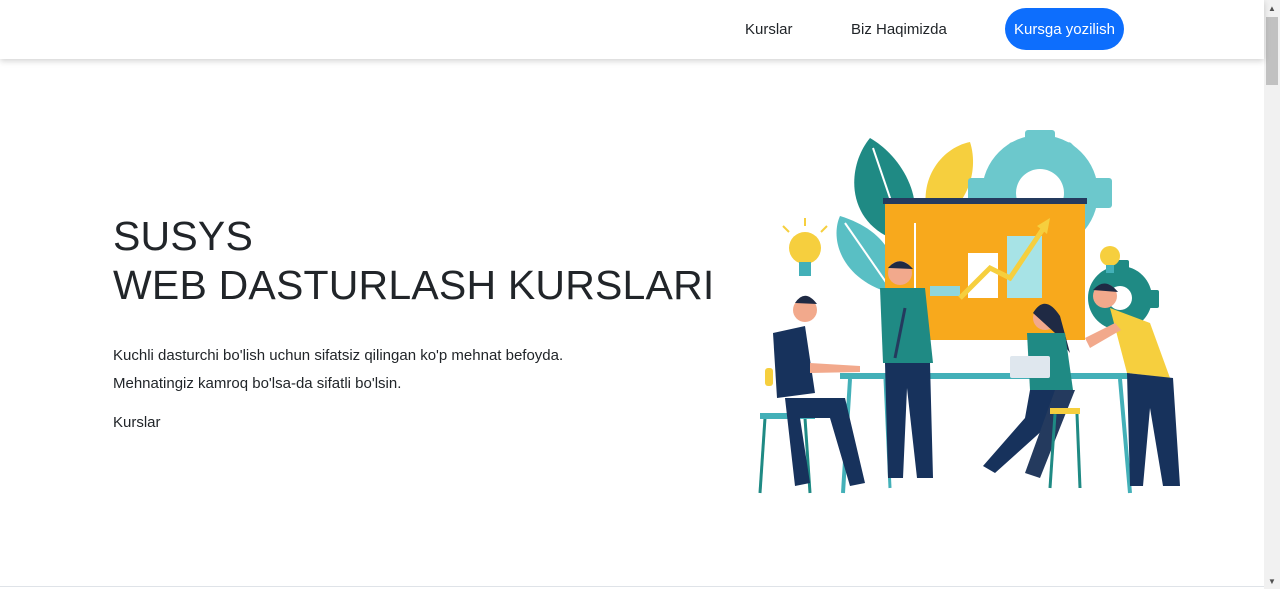  I want to click on lightbulb-icon, so click(805, 247).